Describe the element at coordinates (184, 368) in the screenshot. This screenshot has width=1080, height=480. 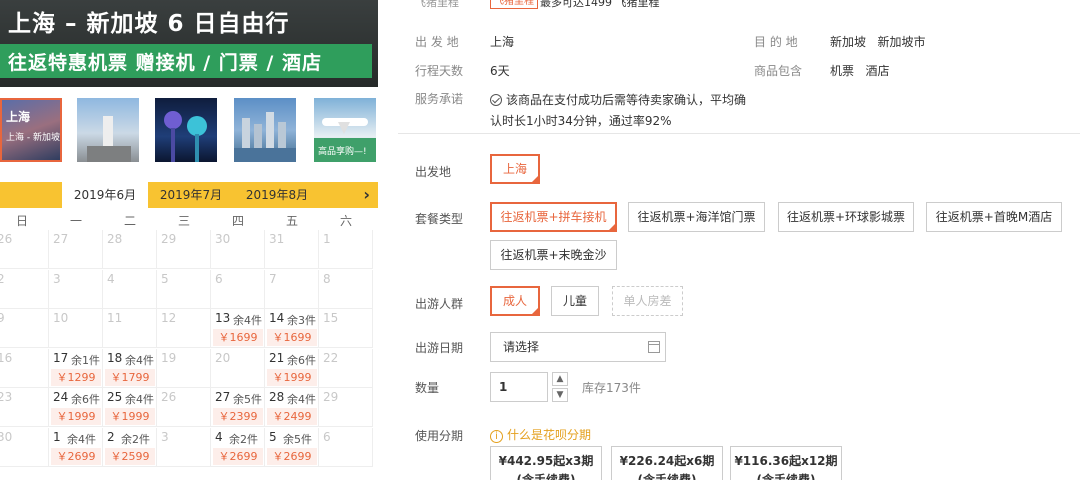
I see `calendar-day-cell: 19` at that location.